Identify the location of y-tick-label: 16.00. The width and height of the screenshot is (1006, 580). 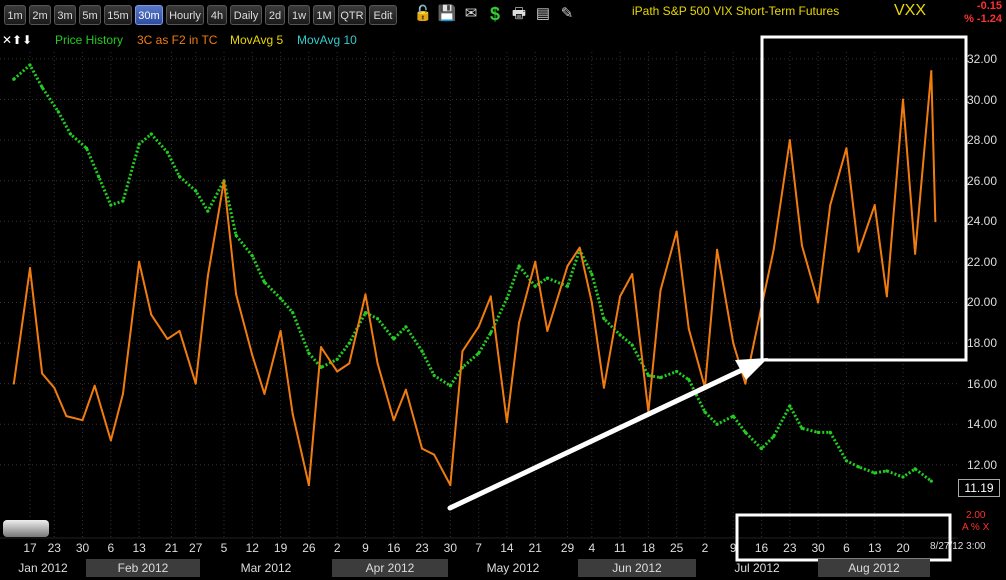
(982, 383).